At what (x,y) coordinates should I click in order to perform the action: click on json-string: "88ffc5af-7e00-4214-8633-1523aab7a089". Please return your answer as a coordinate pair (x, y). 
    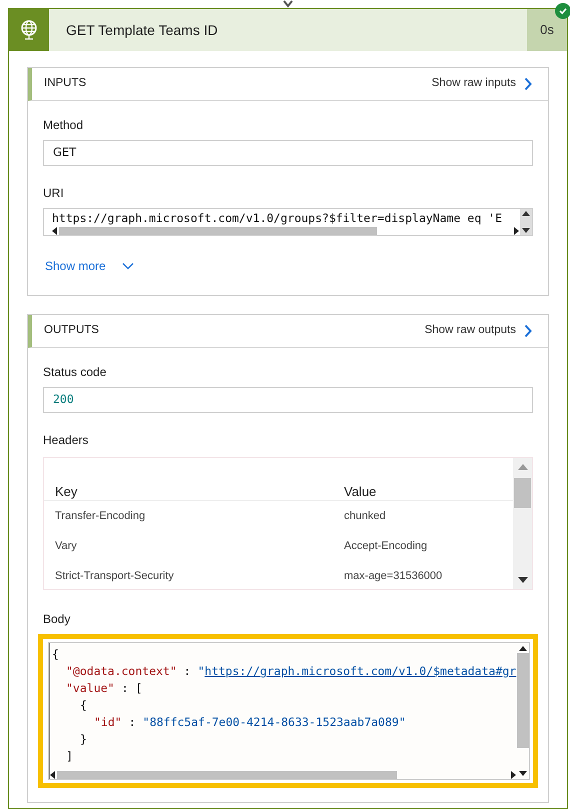
    Looking at the image, I should click on (274, 722).